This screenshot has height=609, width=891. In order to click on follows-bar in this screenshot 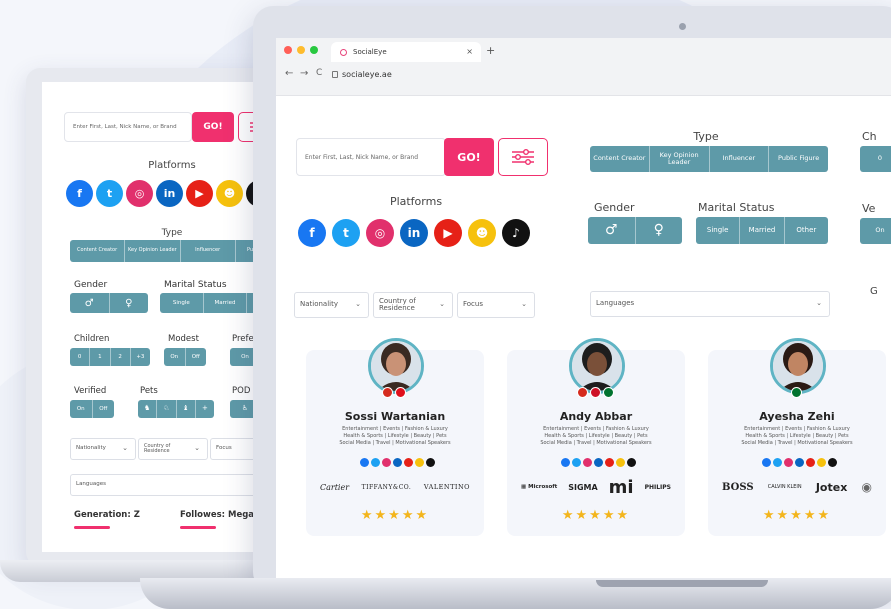, I will do `click(198, 527)`.